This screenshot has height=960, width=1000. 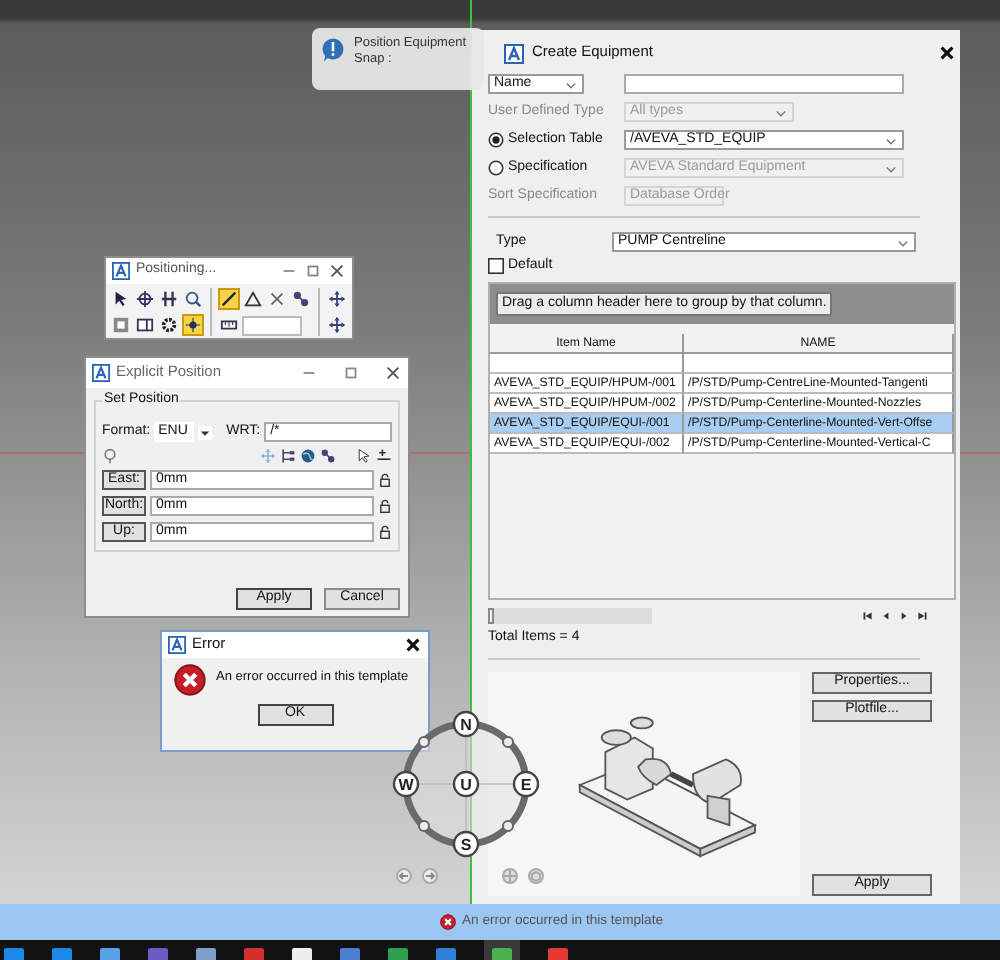 I want to click on info-icon, so click(x=333, y=49).